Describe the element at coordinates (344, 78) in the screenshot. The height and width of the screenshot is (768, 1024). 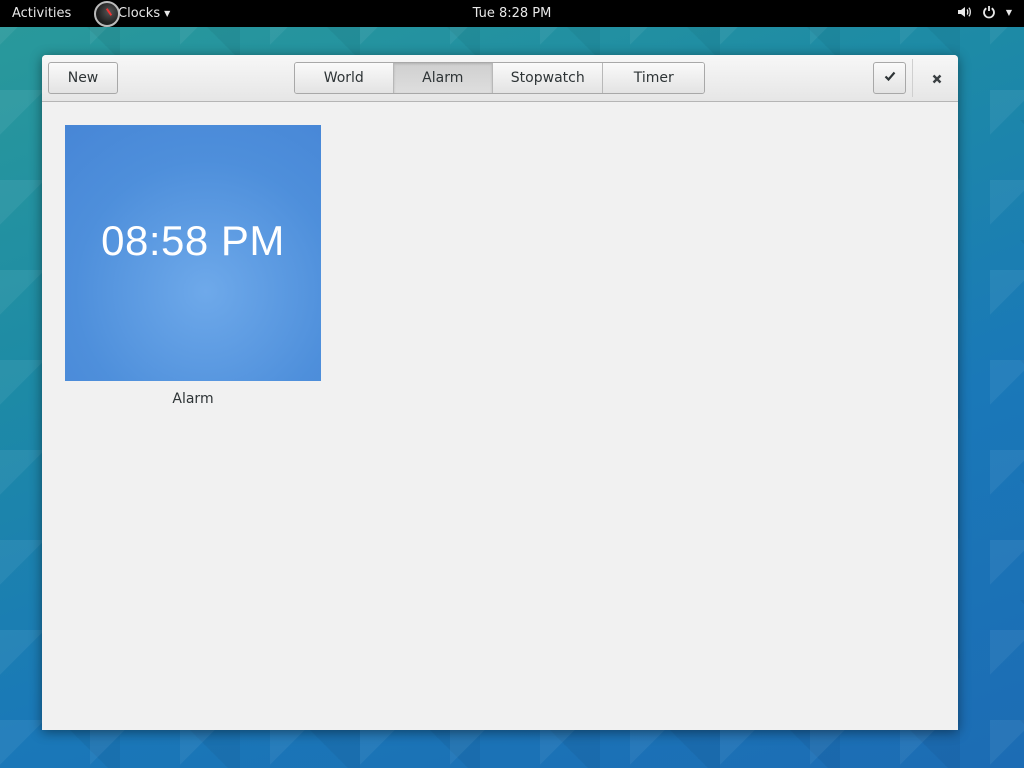
I see `tab-world: World` at that location.